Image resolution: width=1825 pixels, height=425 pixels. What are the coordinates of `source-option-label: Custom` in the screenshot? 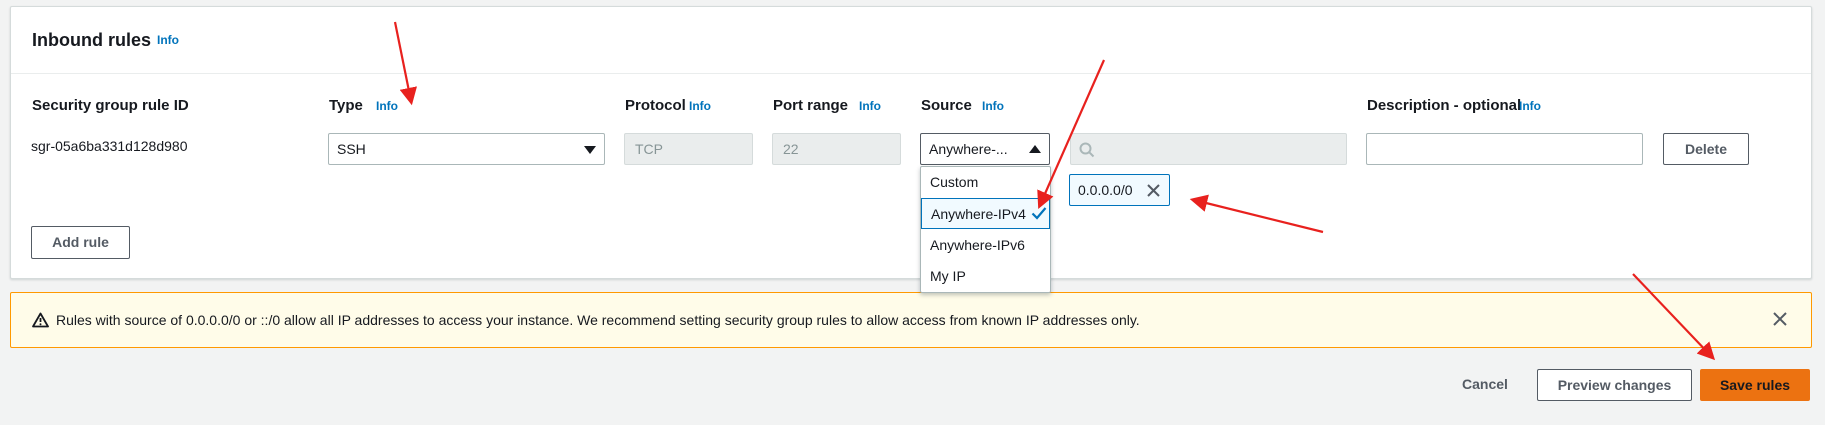 It's located at (954, 182).